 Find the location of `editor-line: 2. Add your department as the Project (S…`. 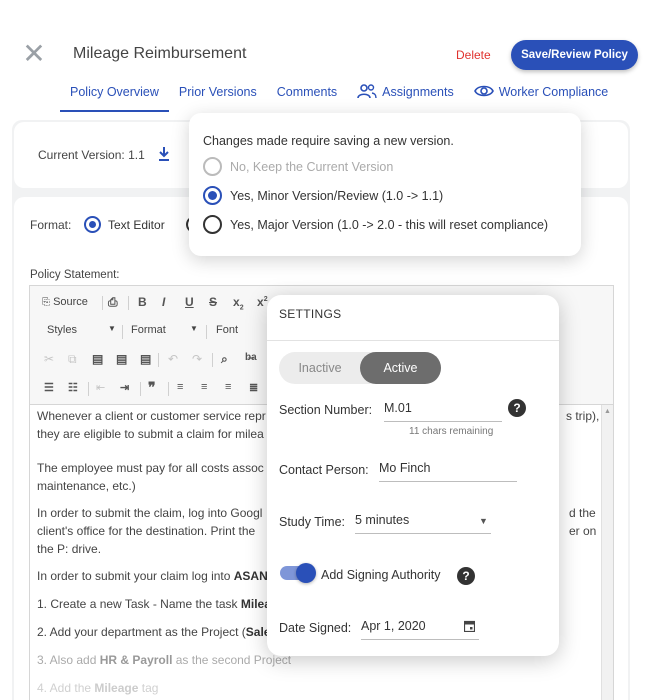

editor-line: 2. Add your department as the Project (S… is located at coordinates (153, 632).